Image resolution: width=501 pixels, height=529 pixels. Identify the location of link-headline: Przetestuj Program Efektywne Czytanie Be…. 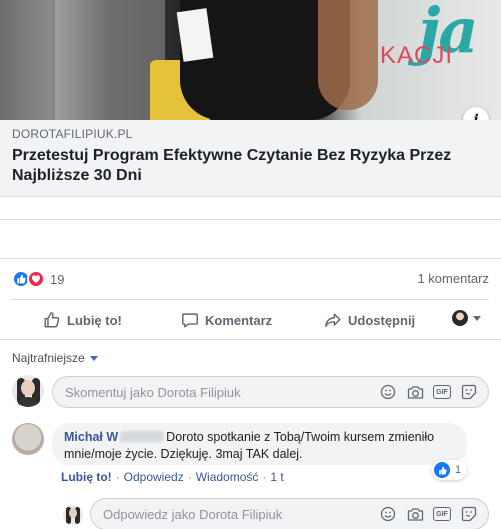
(250, 166).